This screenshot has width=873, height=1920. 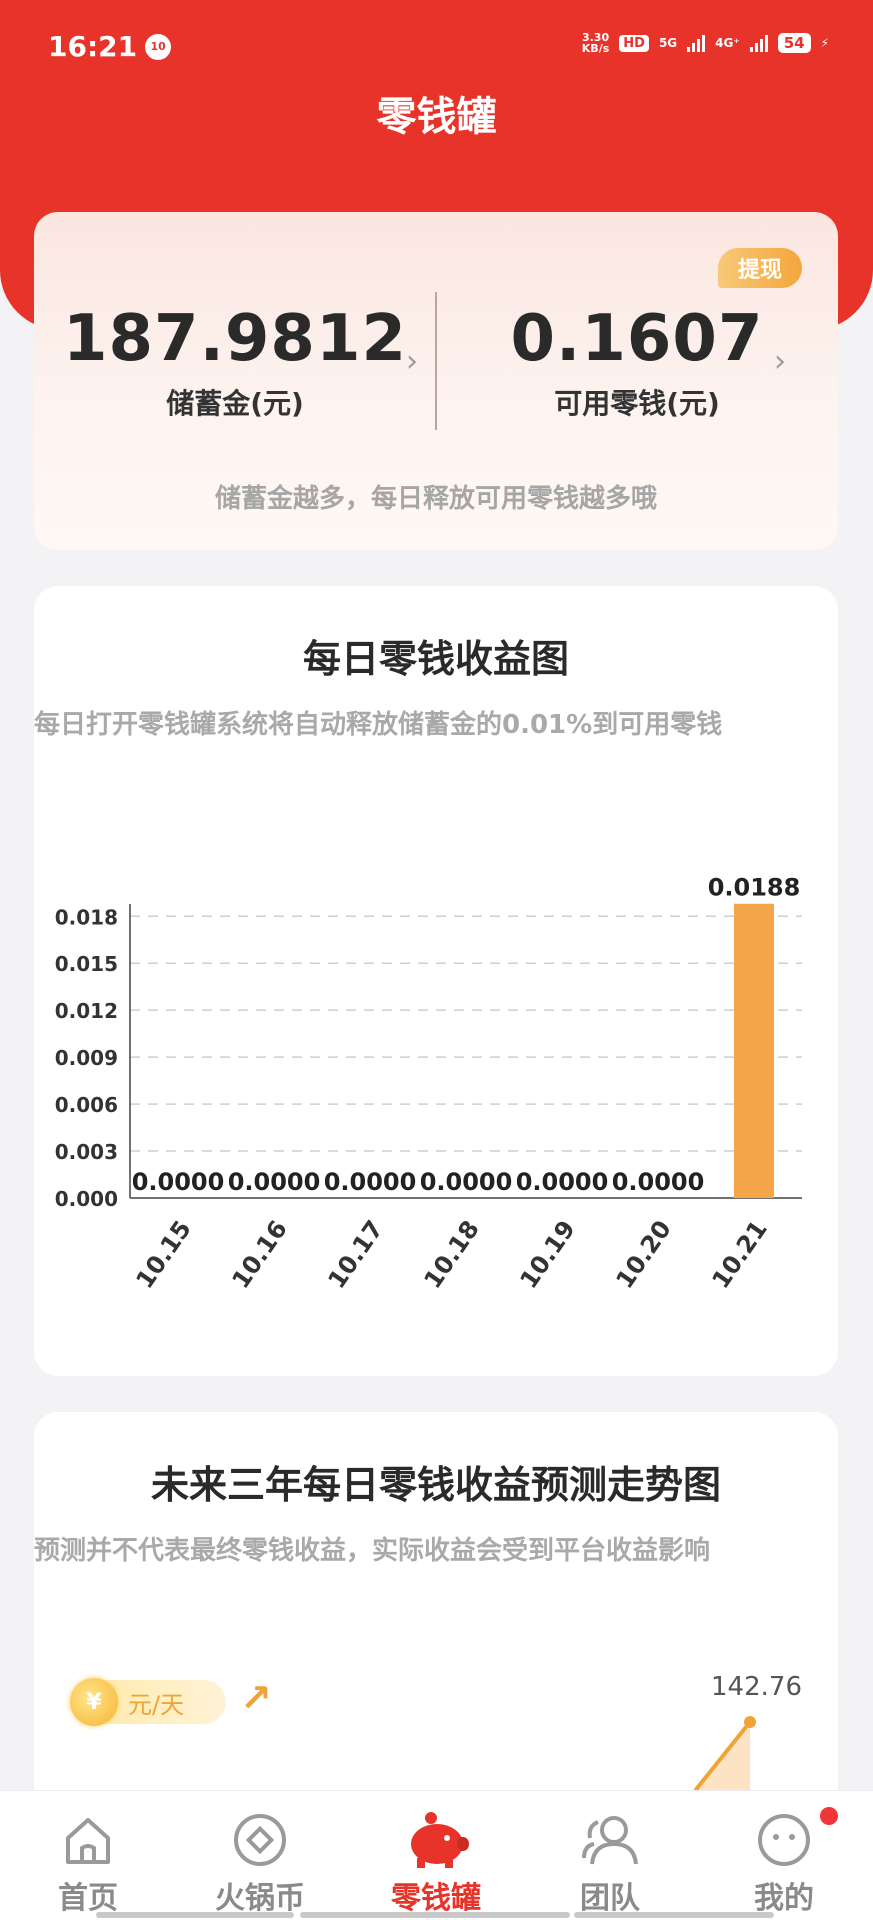 I want to click on system-icons: 3.30 KB/s HD 5G 4G⁺ 54 ⚡, so click(x=705, y=43).